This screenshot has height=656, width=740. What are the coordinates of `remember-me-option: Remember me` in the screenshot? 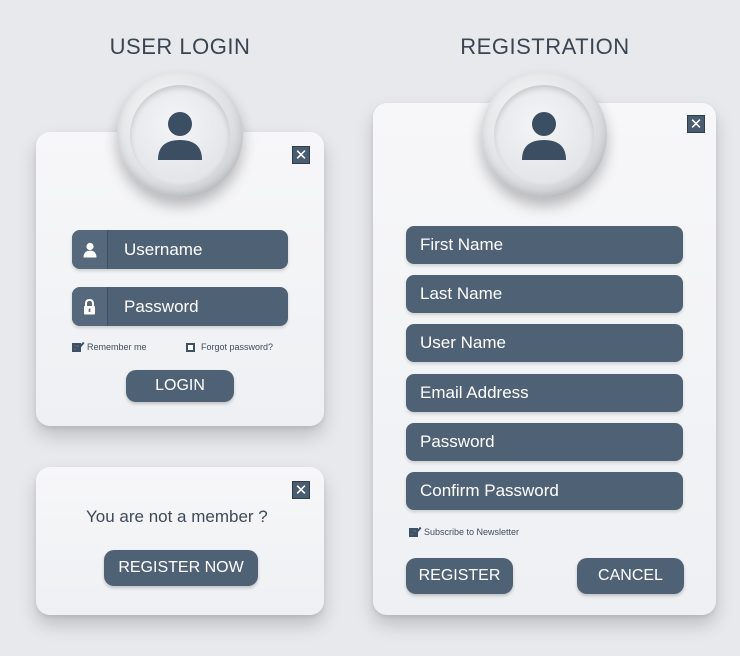 It's located at (109, 347).